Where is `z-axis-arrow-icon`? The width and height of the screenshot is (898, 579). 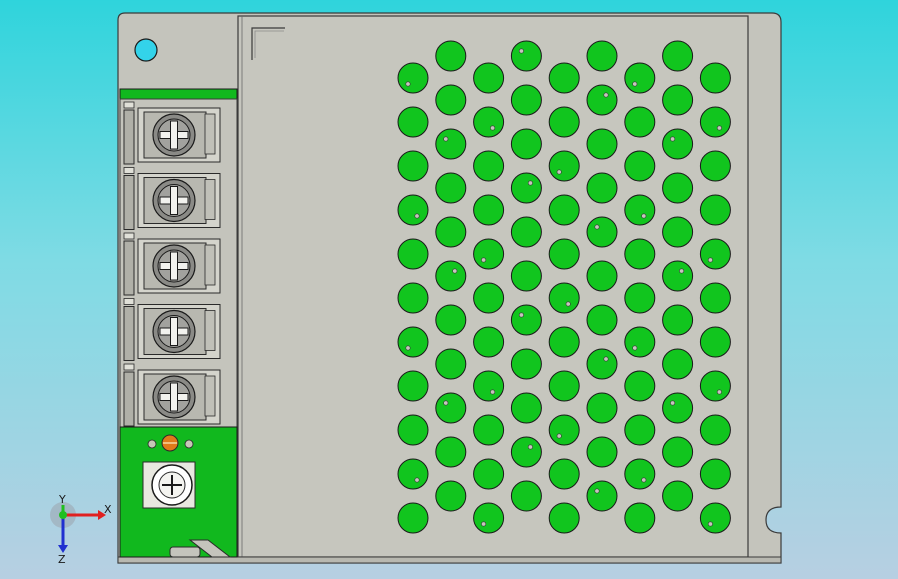 z-axis-arrow-icon is located at coordinates (63, 549).